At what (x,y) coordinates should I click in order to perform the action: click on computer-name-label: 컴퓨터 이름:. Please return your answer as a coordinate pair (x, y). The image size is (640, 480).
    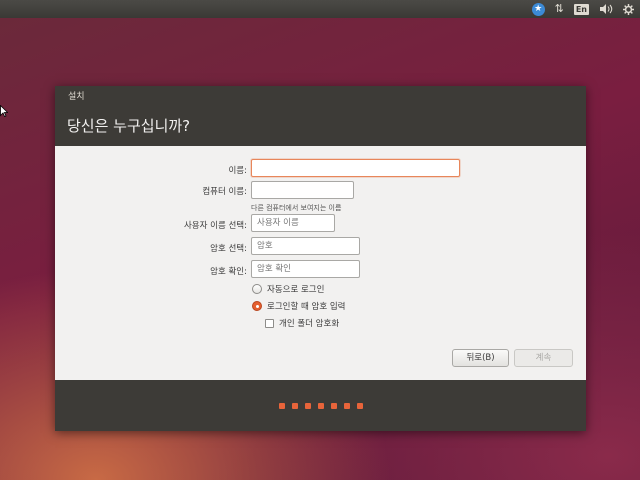
    Looking at the image, I should click on (224, 192).